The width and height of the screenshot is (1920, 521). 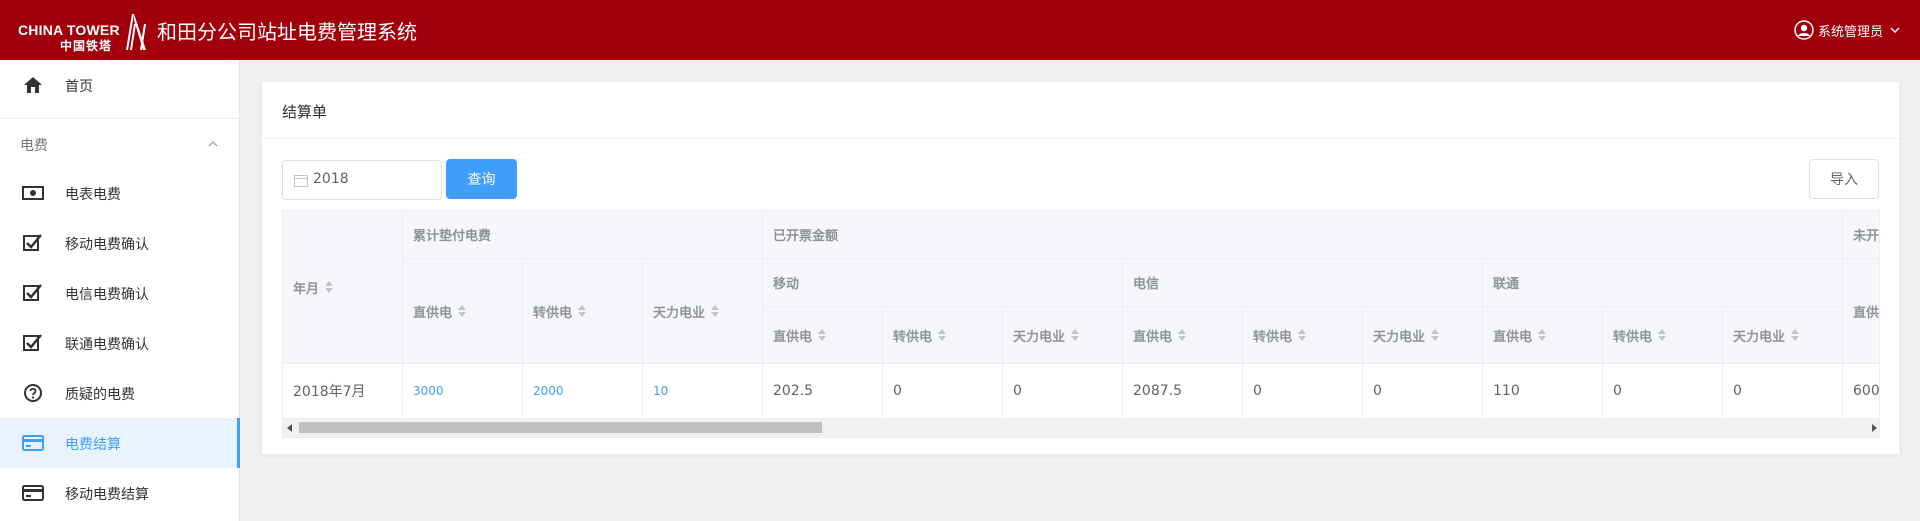 I want to click on year-input, so click(x=373, y=179).